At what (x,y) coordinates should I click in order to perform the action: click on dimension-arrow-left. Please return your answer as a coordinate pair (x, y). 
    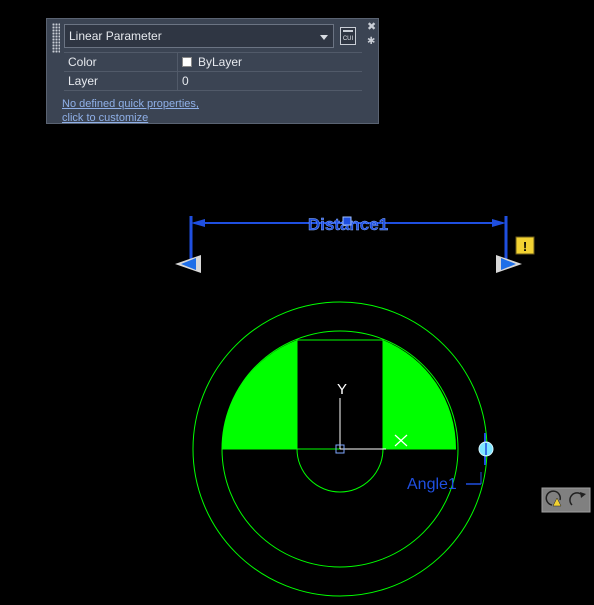
    Looking at the image, I should click on (198, 223).